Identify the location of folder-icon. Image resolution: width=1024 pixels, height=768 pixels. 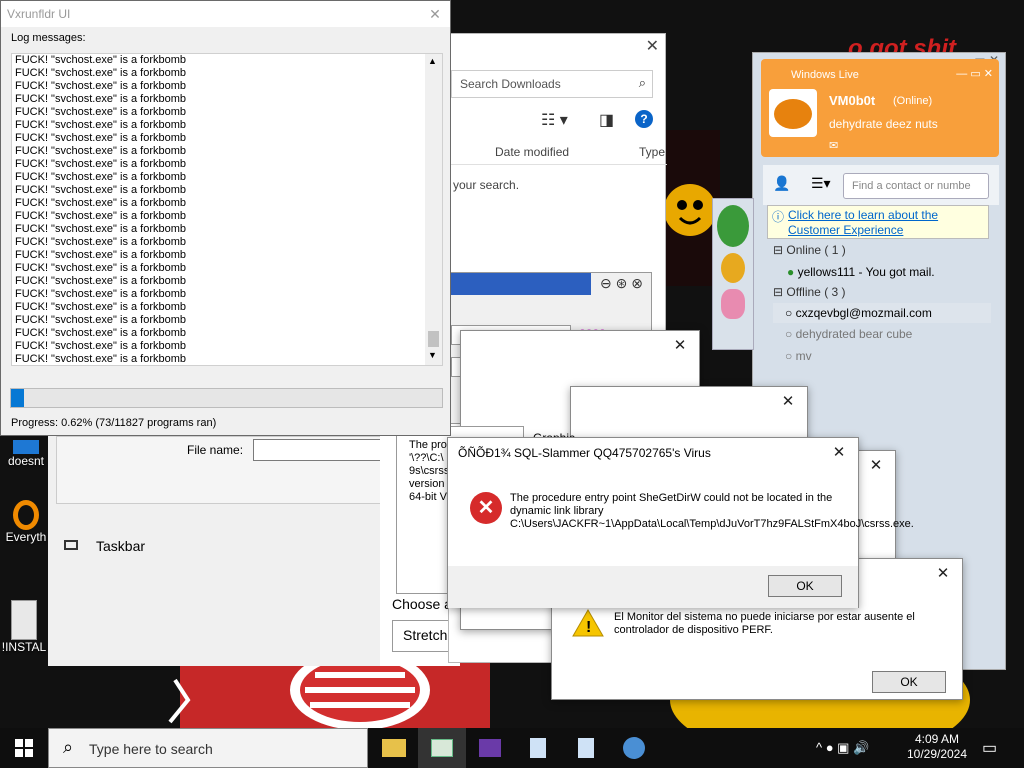
(394, 748).